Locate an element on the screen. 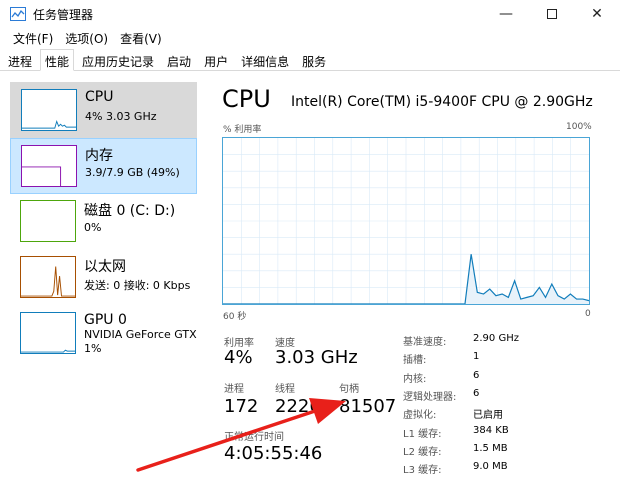 Image resolution: width=620 pixels, height=489 pixels. cpu-model: Intel(R) Core(TM) i5-9400F CPU @ 2.90GHz is located at coordinates (442, 102).